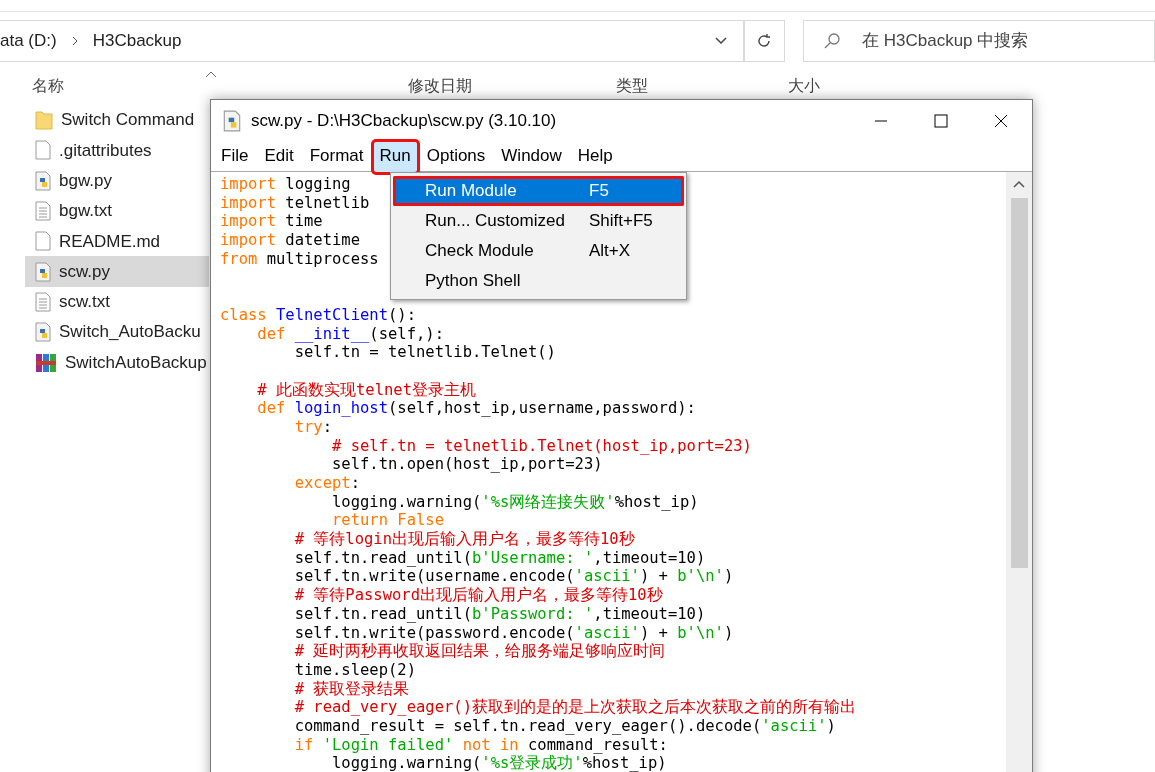  I want to click on code-line: time.sleep(2), so click(354, 670).